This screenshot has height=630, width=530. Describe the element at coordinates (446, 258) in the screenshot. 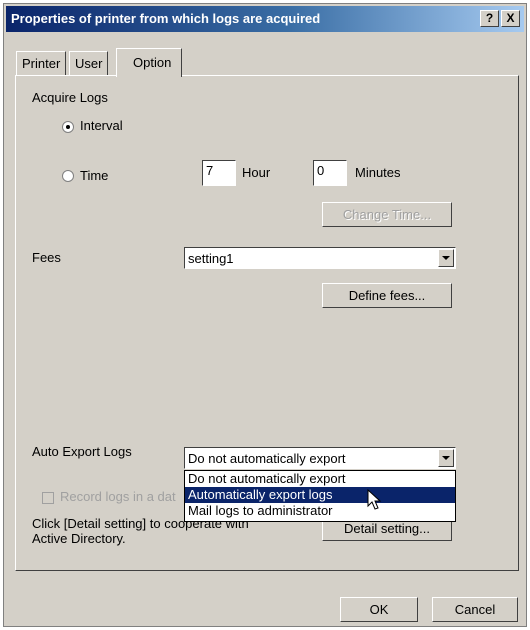

I see `fees-dropdown-arrow-icon` at that location.